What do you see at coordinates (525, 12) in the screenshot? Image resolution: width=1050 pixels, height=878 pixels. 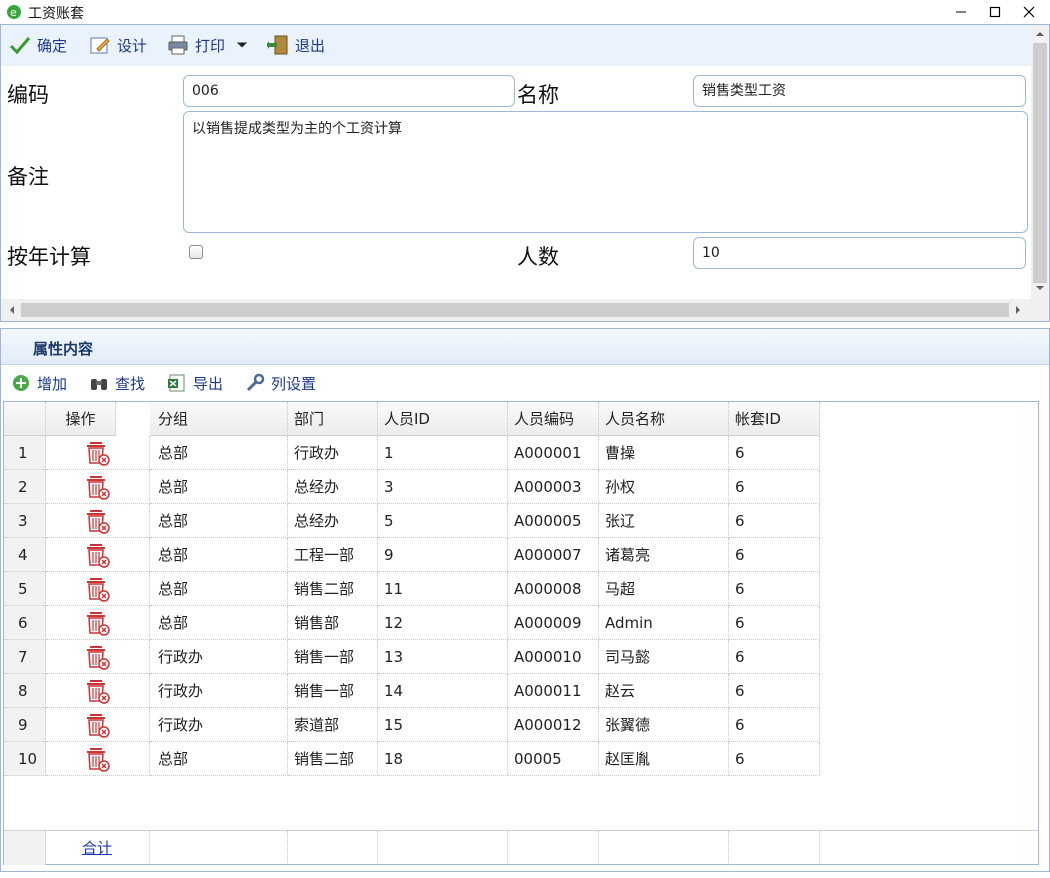 I see `title-bar: e 工资账套` at bounding box center [525, 12].